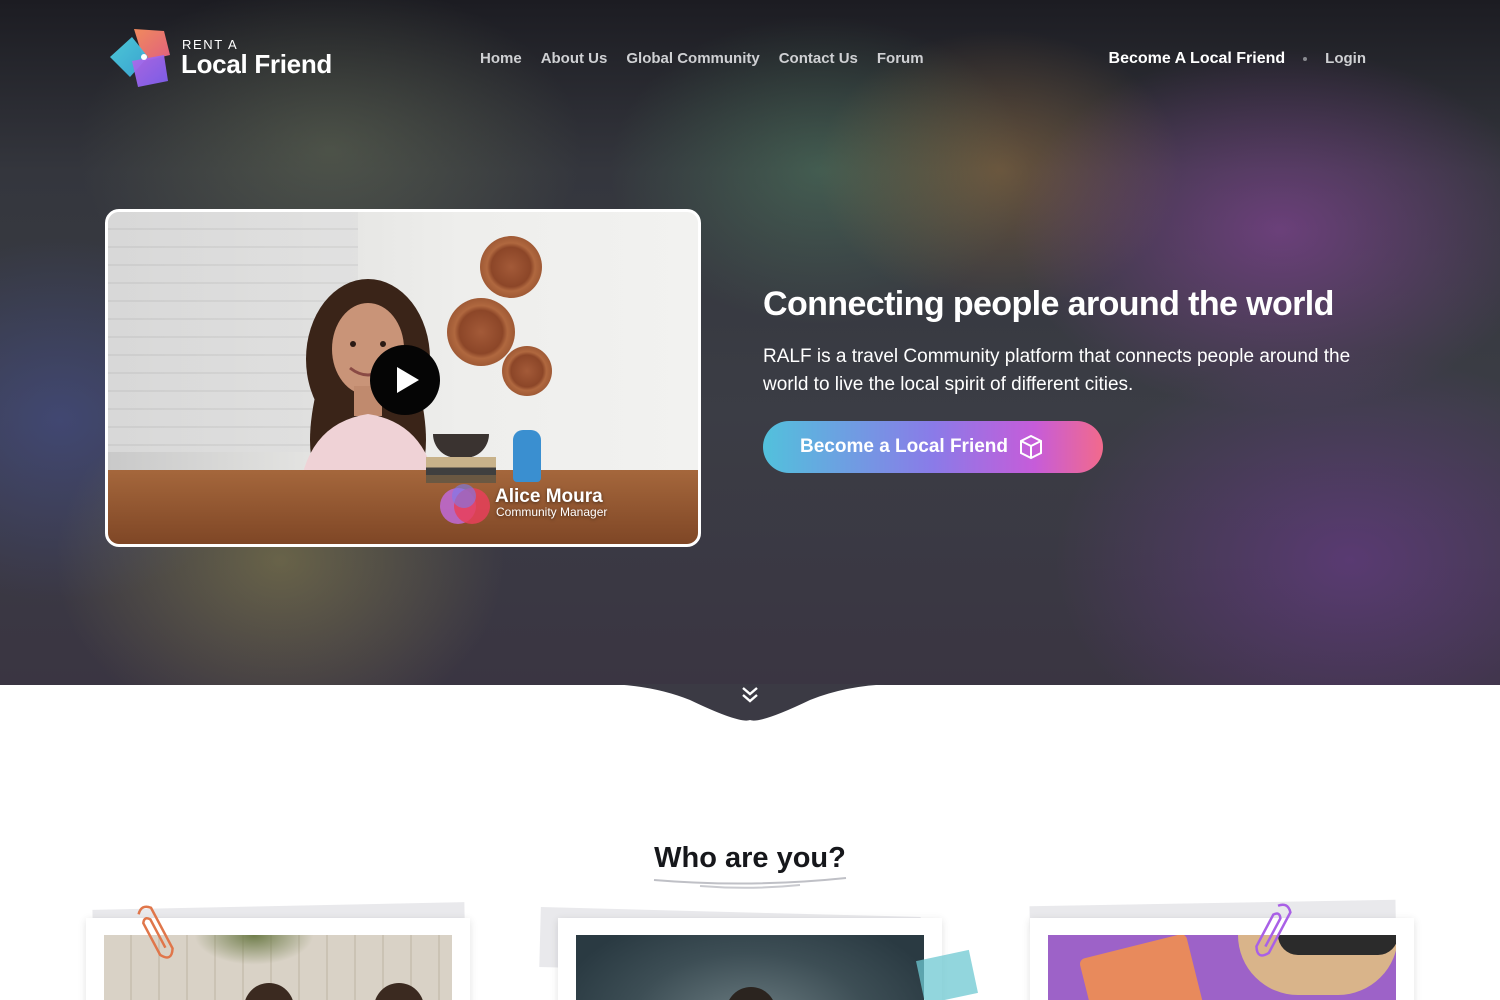 The image size is (1500, 1000). Describe the element at coordinates (692, 60) in the screenshot. I see `nav-global-community: Global Community` at that location.